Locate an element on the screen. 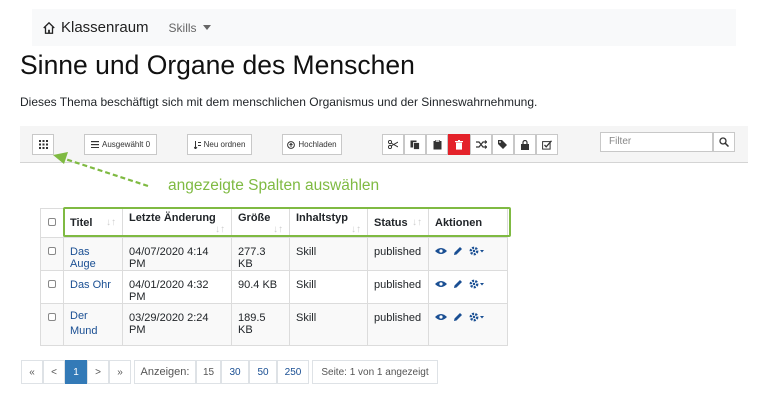 Image resolution: width=768 pixels, height=401 pixels. col-last-modified: Letzte Änderung ↓↑ is located at coordinates (177, 223).